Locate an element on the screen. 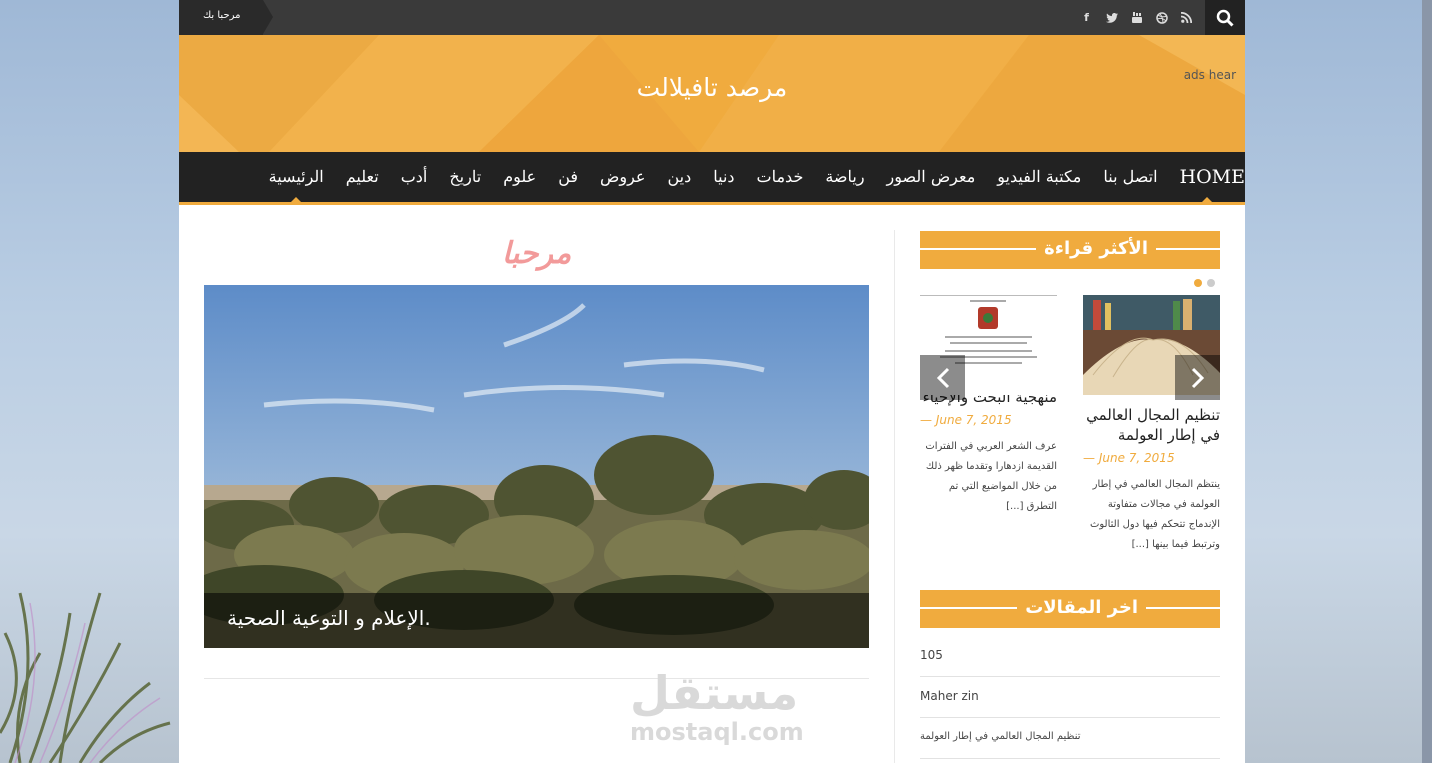  nav-item-contact: اتصل بنا is located at coordinates (1130, 177).